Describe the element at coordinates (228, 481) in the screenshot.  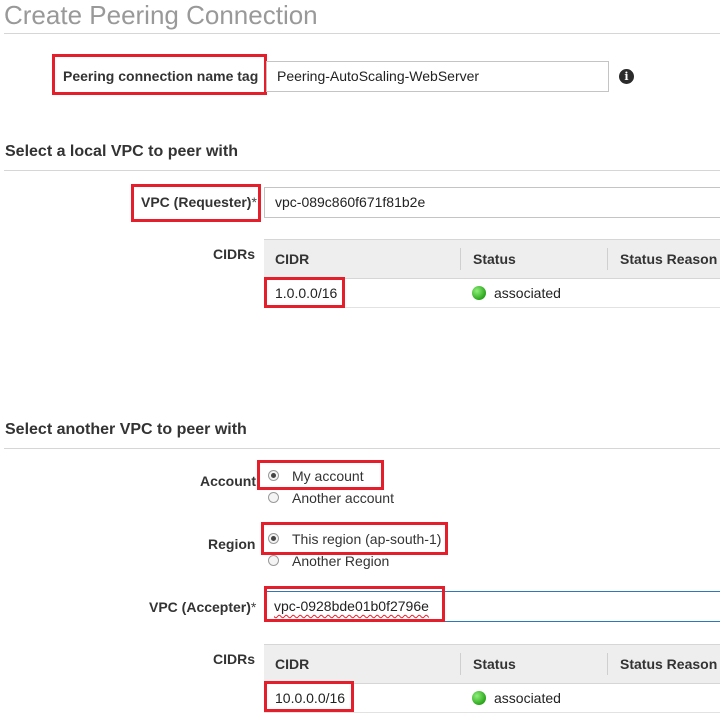
I see `account-label: Account` at that location.